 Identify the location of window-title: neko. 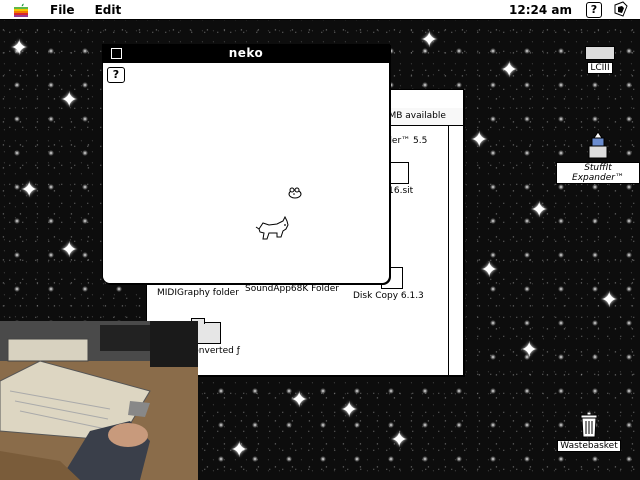
(246, 53).